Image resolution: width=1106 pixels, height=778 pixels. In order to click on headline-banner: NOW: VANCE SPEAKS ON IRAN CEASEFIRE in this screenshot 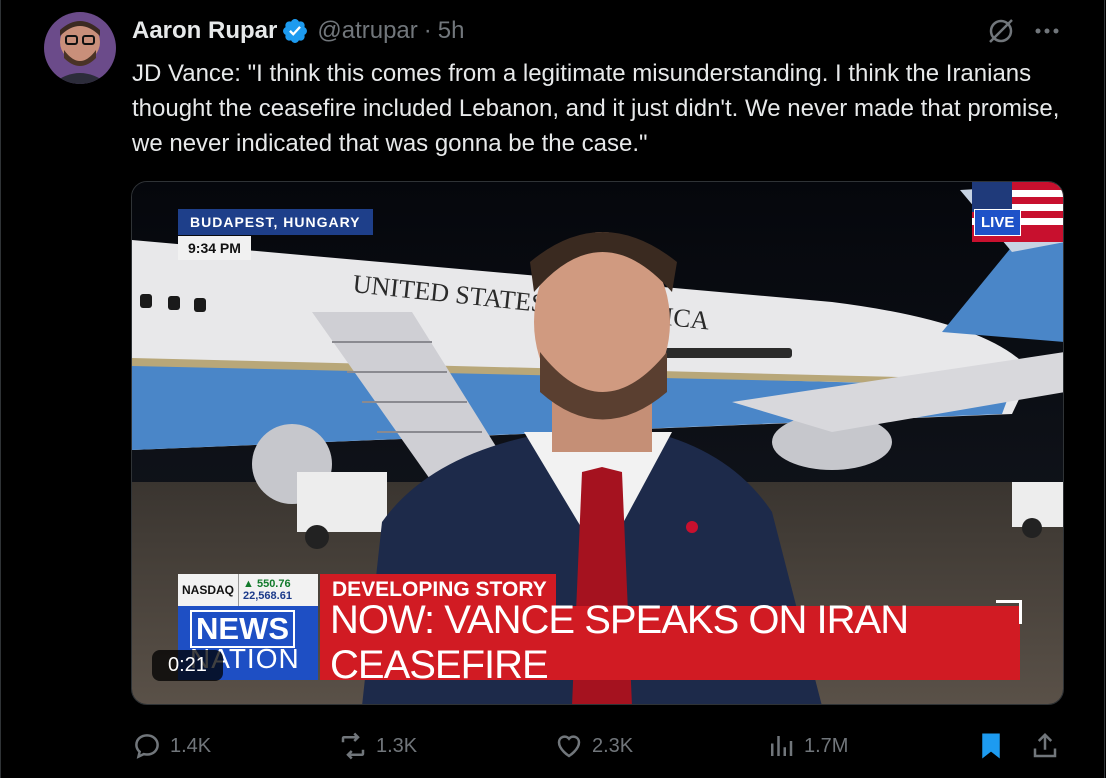, I will do `click(670, 642)`.